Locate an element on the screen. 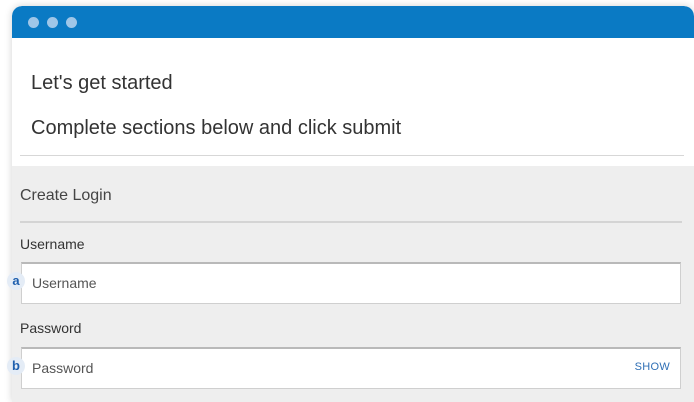  username-input is located at coordinates (322, 283).